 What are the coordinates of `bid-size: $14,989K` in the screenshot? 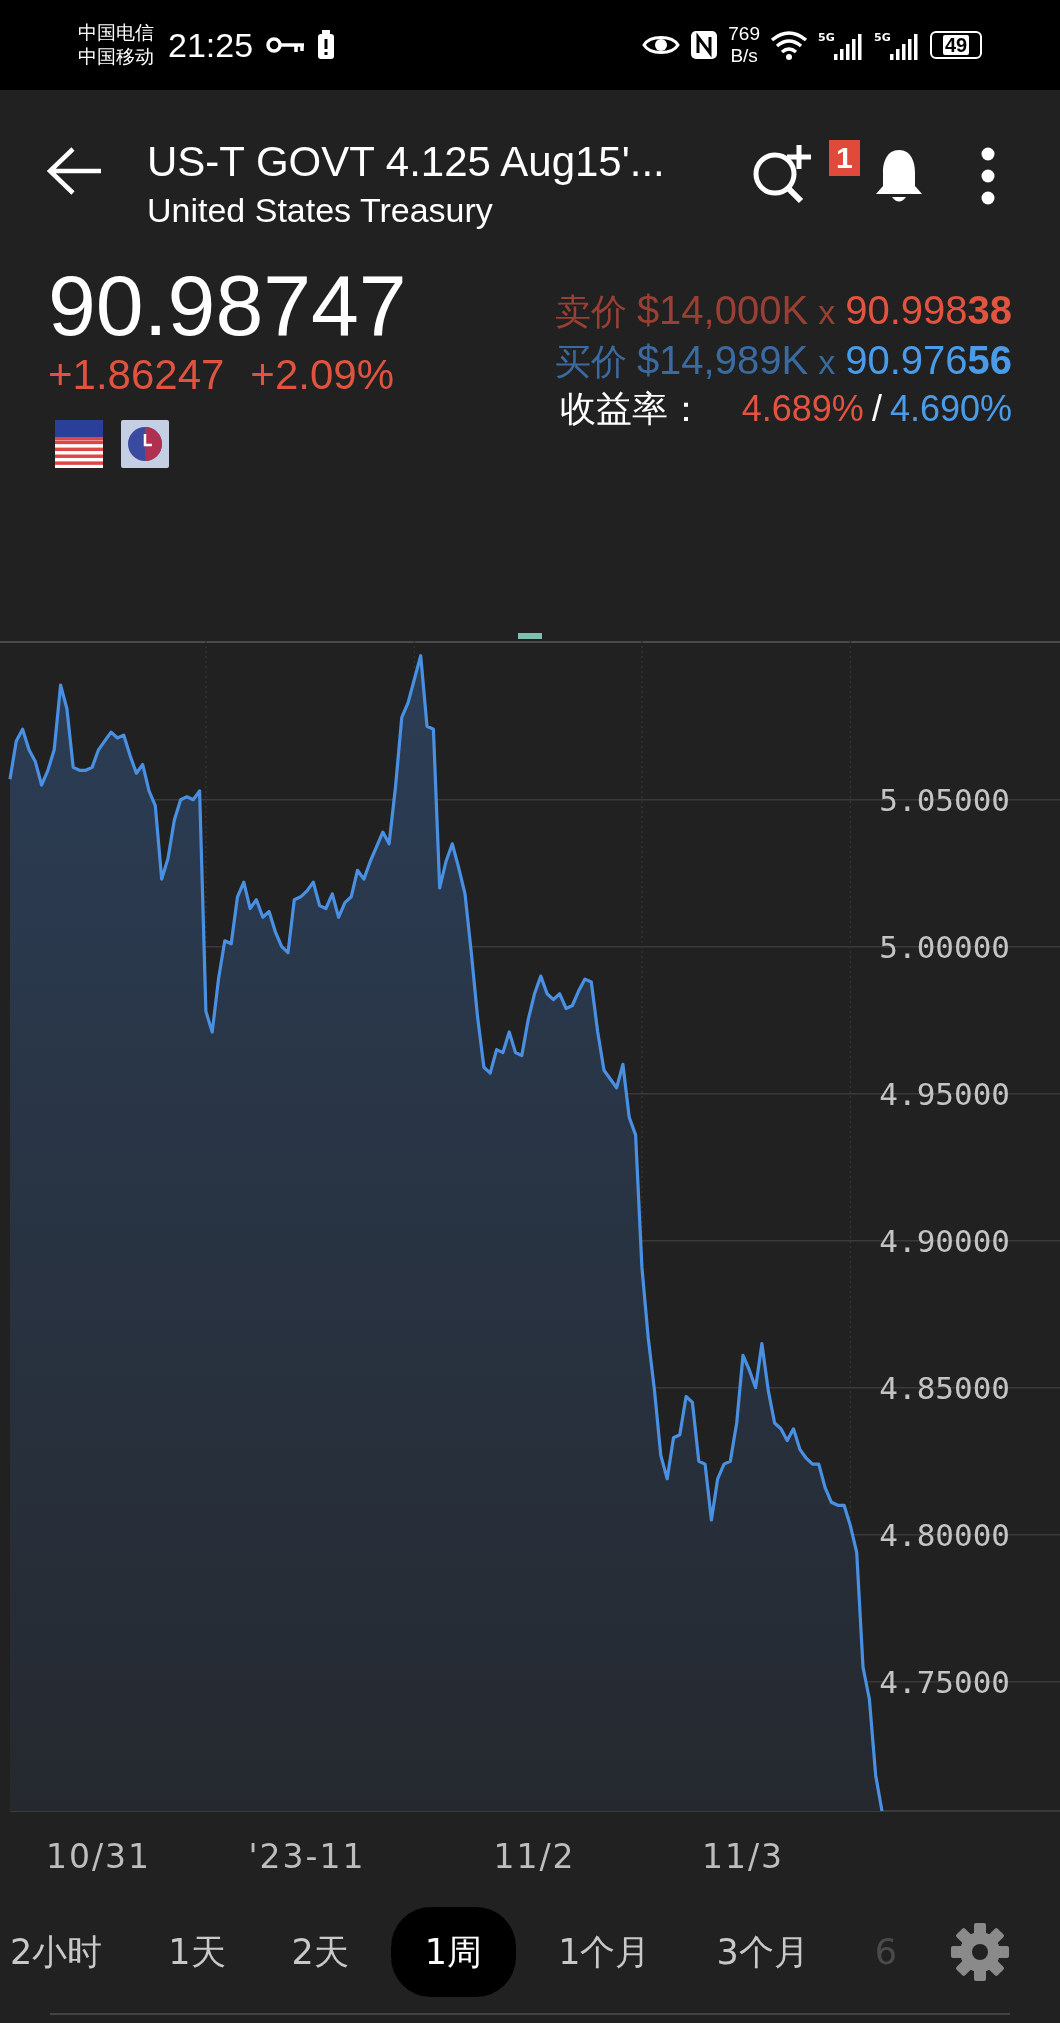 It's located at (722, 360).